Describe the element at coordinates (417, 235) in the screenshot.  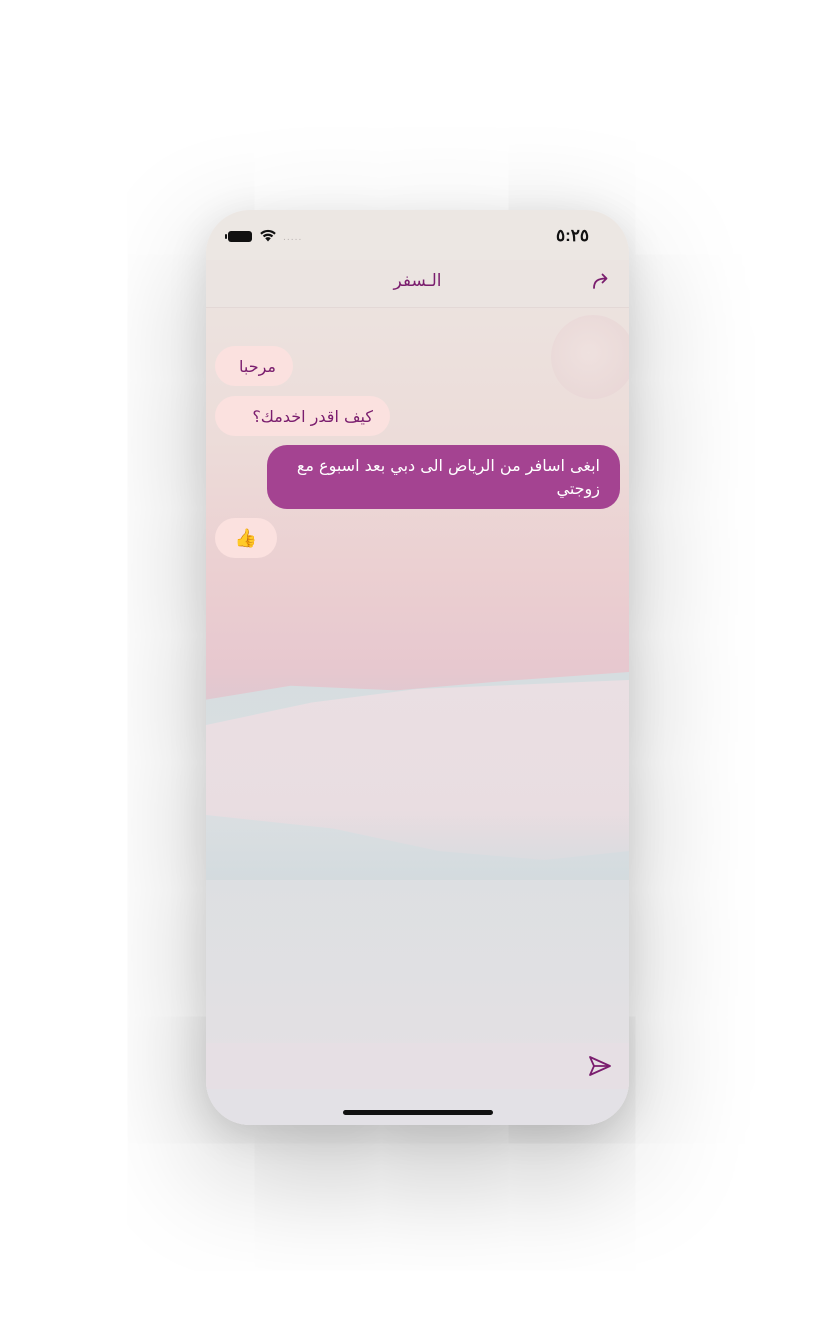
I see `status-bar: ..... ٥:٢٥` at that location.